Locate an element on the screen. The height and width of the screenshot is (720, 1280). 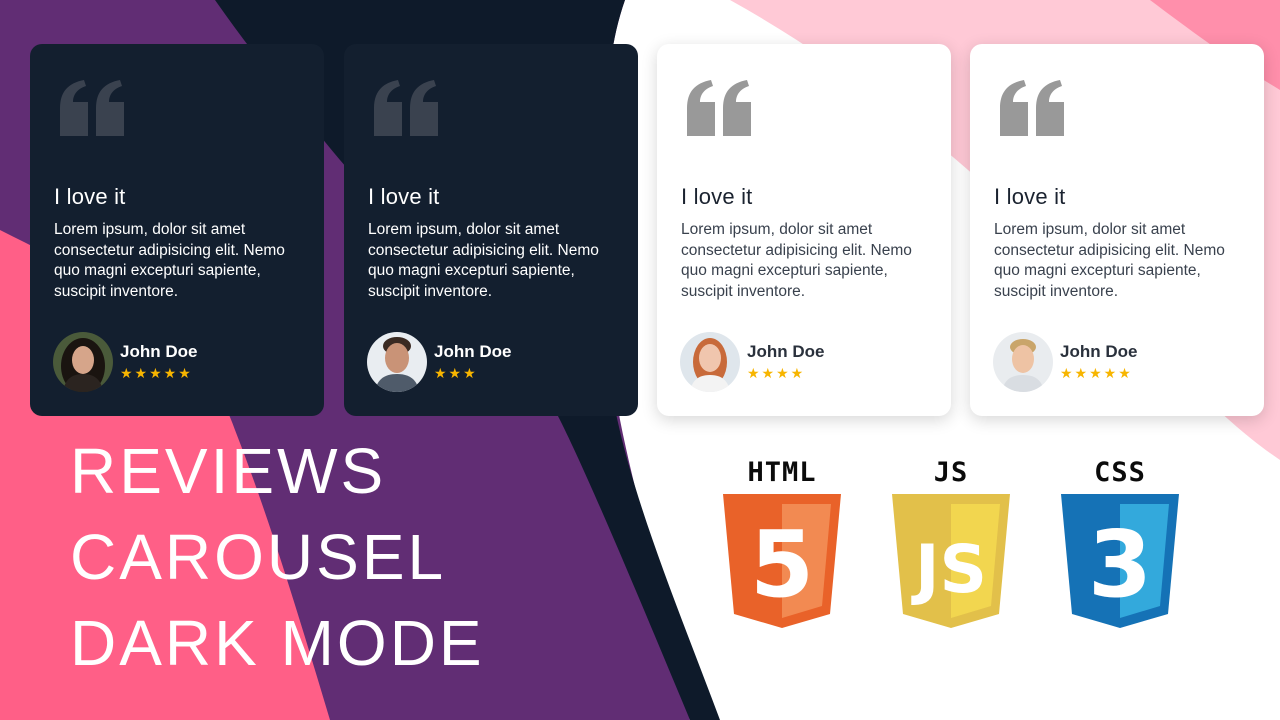
headline-line-1: REVIEWS is located at coordinates (228, 471).